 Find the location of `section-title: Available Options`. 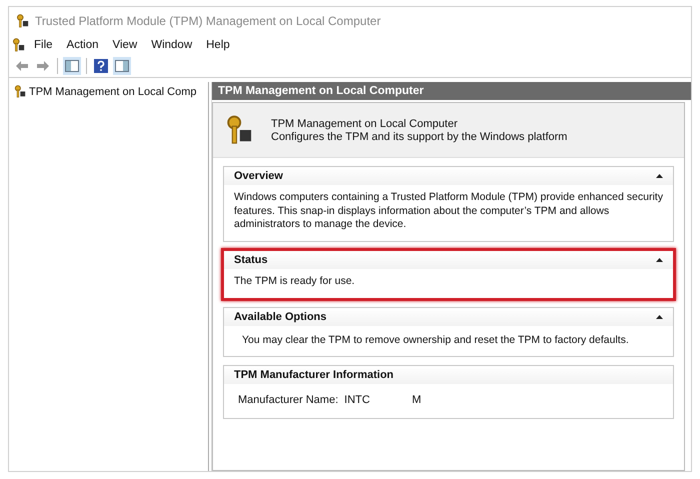

section-title: Available Options is located at coordinates (280, 316).